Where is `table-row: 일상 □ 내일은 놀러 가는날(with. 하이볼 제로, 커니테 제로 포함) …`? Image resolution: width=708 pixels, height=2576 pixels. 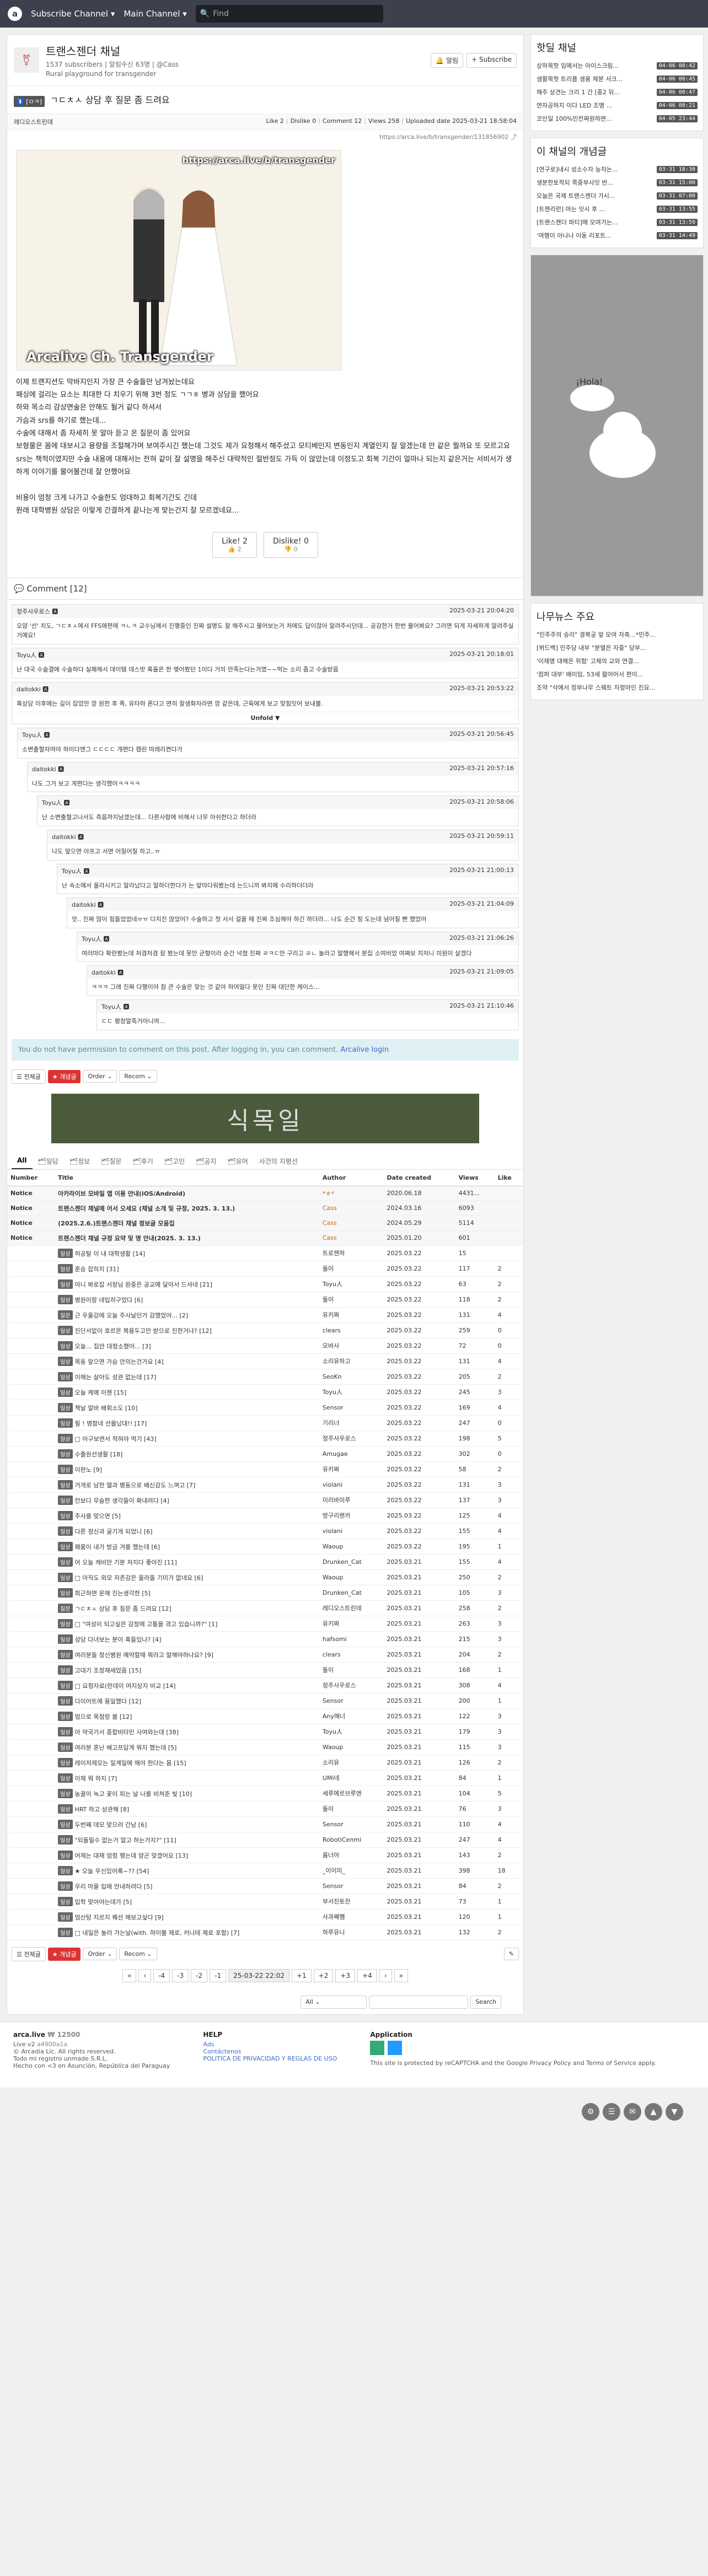
table-row: 일상 □ 내일은 놀러 가는날(with. 하이볼 제로, 커니테 제로 포함) … is located at coordinates (265, 1932).